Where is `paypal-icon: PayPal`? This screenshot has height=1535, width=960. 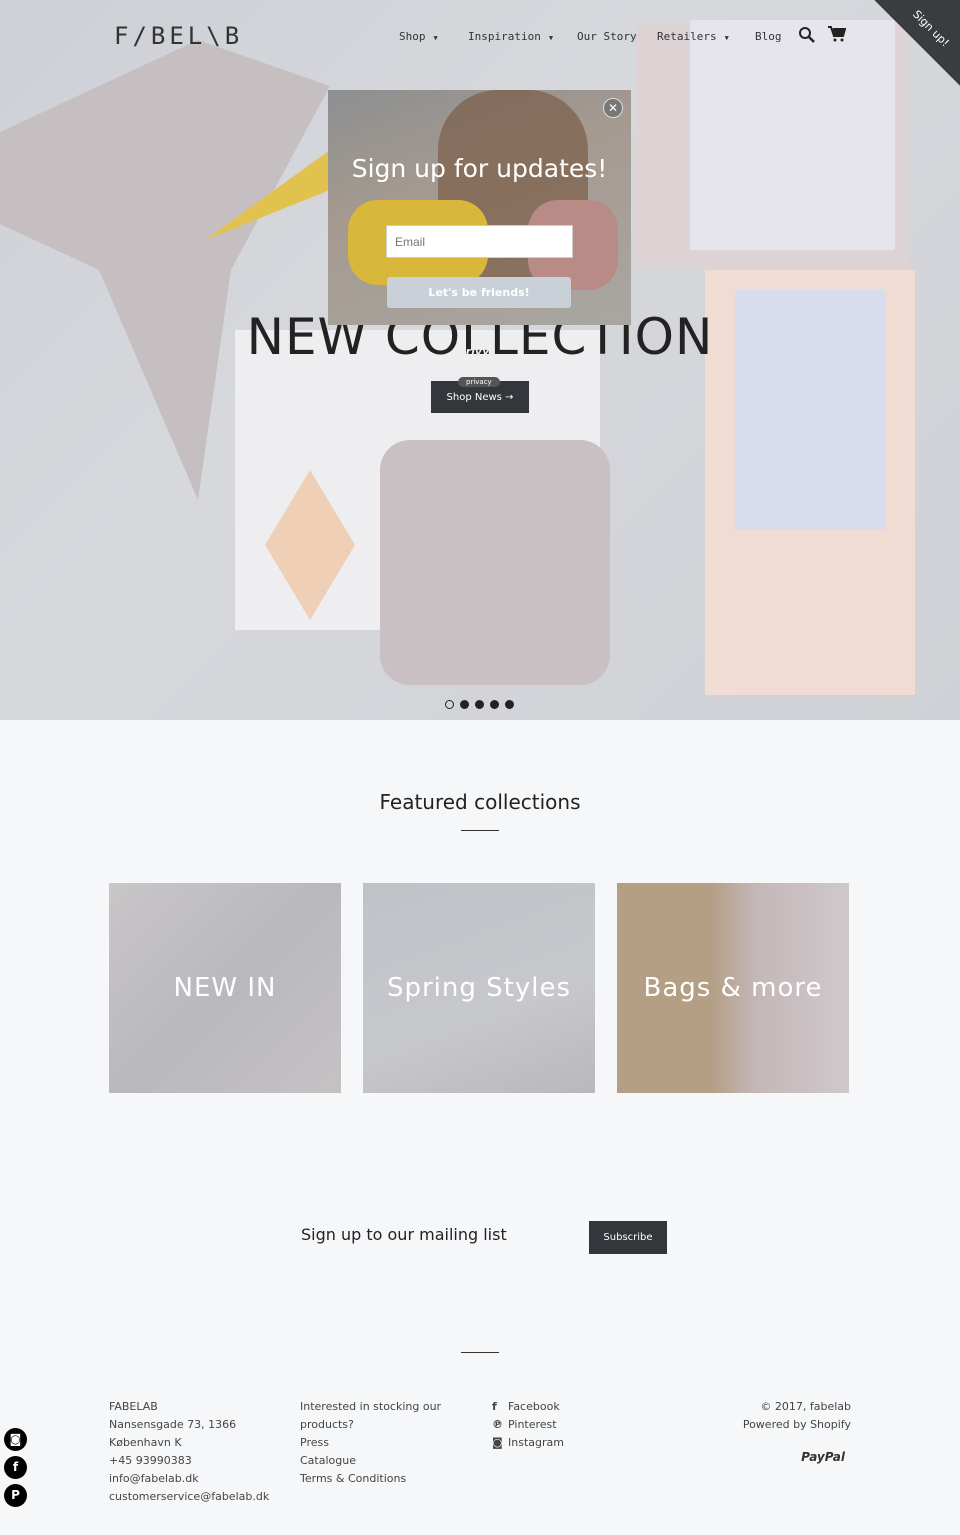 paypal-icon: PayPal is located at coordinates (823, 1457).